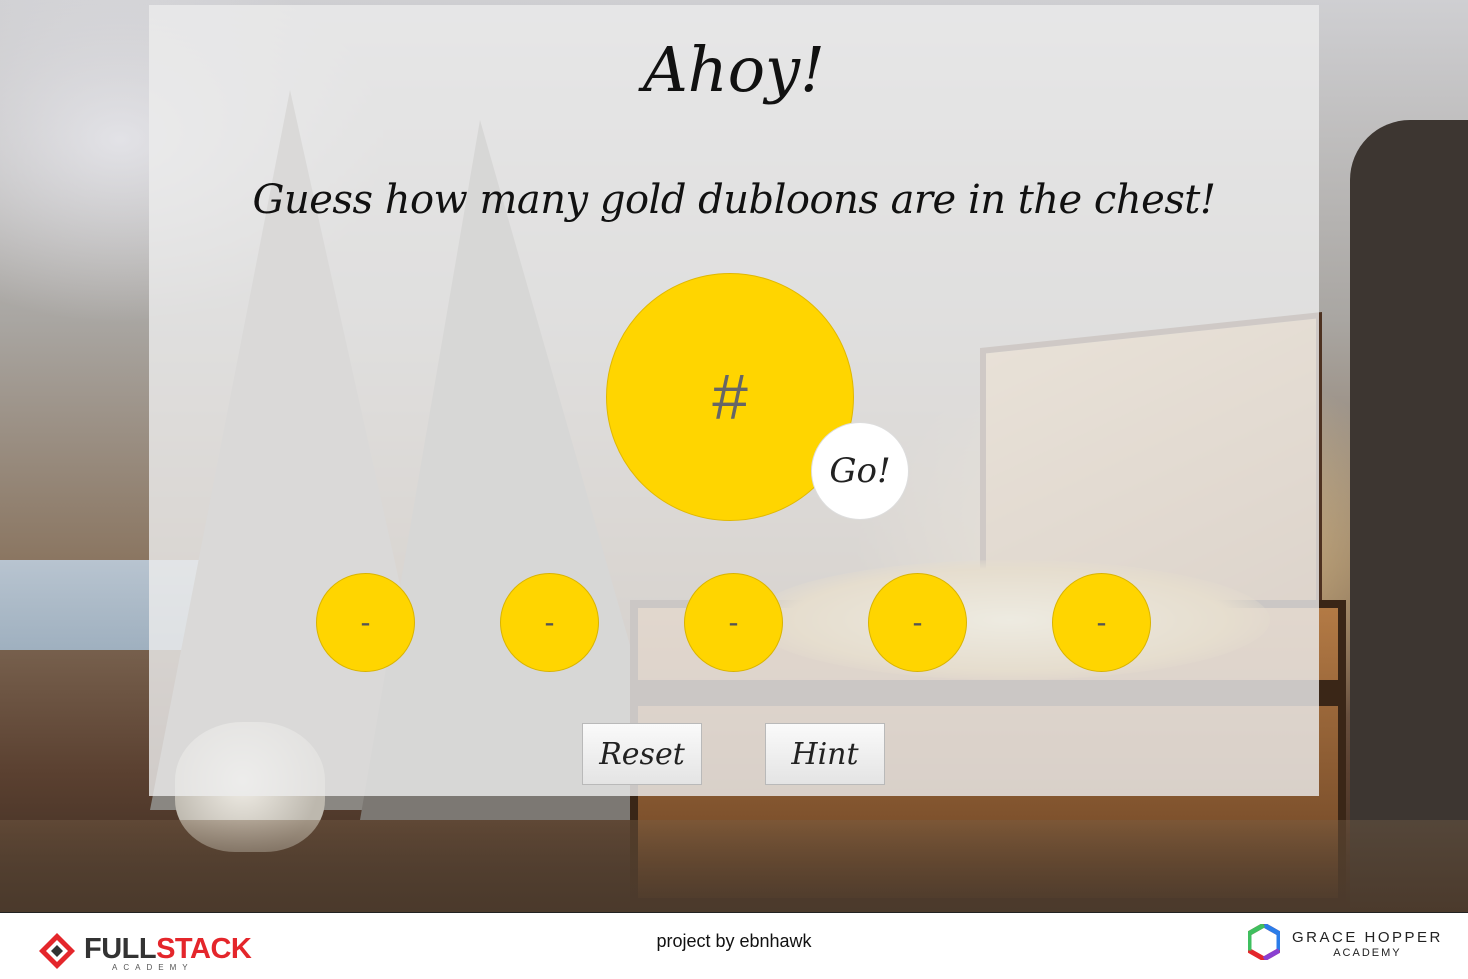 The width and height of the screenshot is (1468, 979). I want to click on background-sand, so click(734, 866).